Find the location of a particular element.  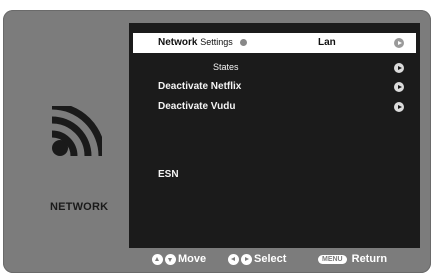

menu-item-network-settings: Network Settings Lan is located at coordinates (274, 43).